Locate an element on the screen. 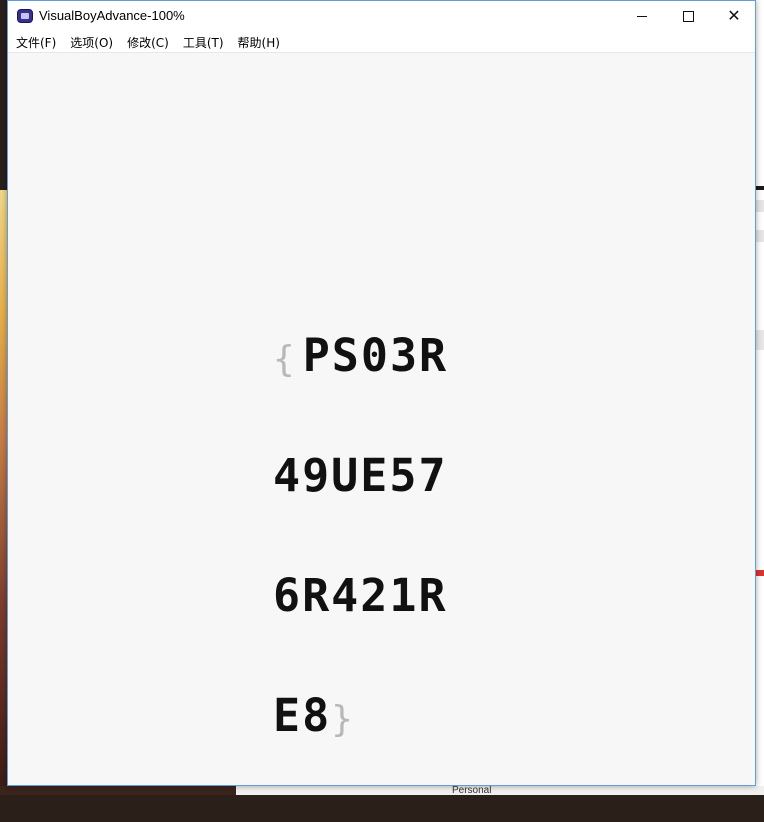  close-icon: ✕ is located at coordinates (734, 15).